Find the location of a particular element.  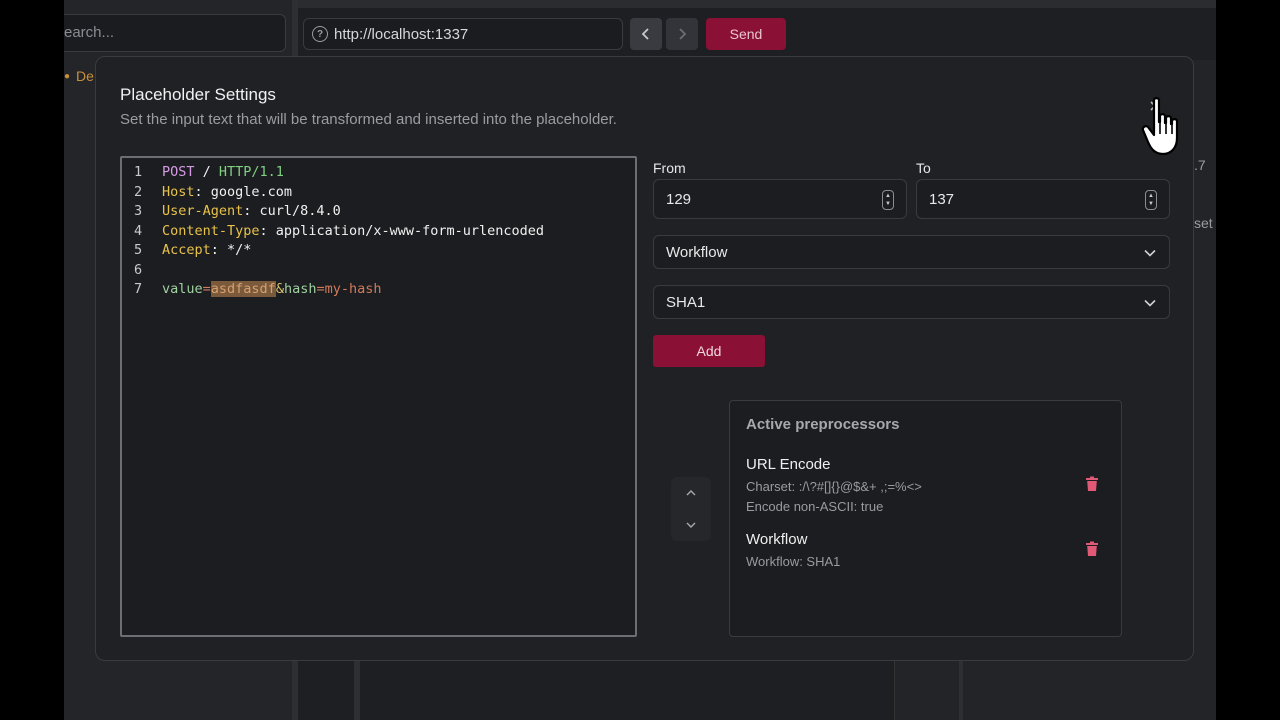

code-line: 3 User-Agent: curl/8.4.0 is located at coordinates (378, 212).